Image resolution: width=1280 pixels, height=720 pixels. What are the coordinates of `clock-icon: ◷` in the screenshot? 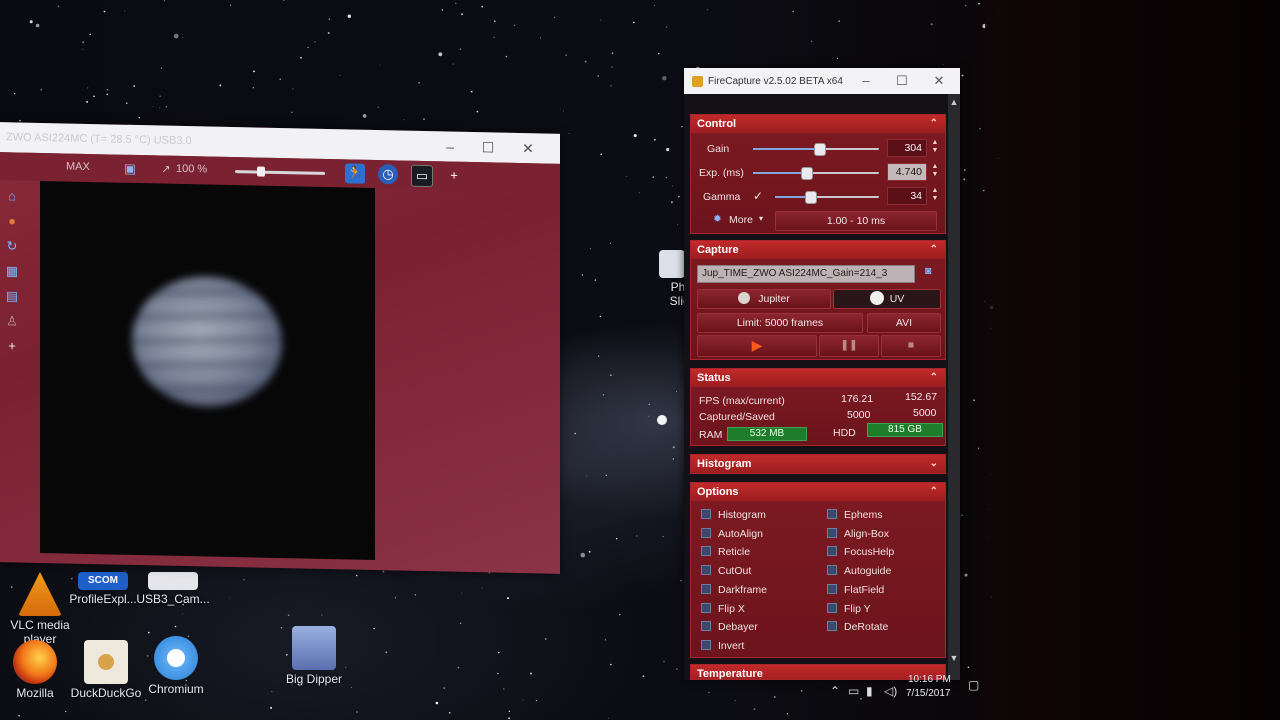 It's located at (388, 174).